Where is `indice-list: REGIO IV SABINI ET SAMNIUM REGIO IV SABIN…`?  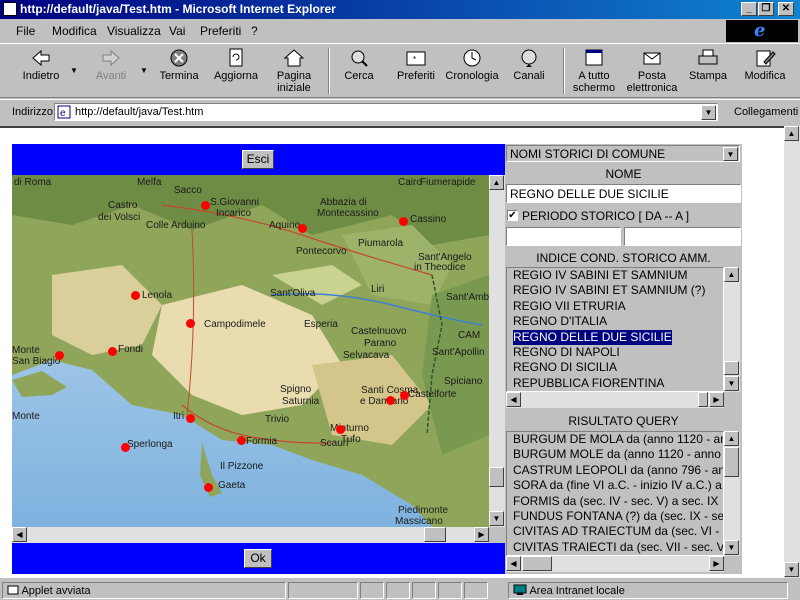 indice-list: REGIO IV SABINI ET SAMNIUM REGIO IV SABIN… is located at coordinates (615, 329).